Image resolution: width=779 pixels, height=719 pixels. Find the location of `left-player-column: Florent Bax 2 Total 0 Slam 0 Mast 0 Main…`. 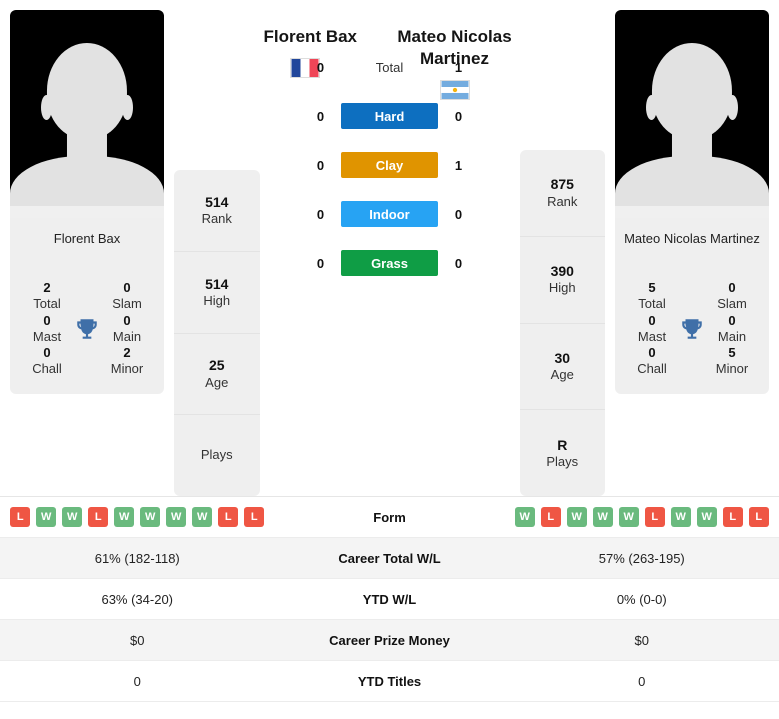

left-player-column: Florent Bax 2 Total 0 Slam 0 Mast 0 Main… is located at coordinates (87, 202).